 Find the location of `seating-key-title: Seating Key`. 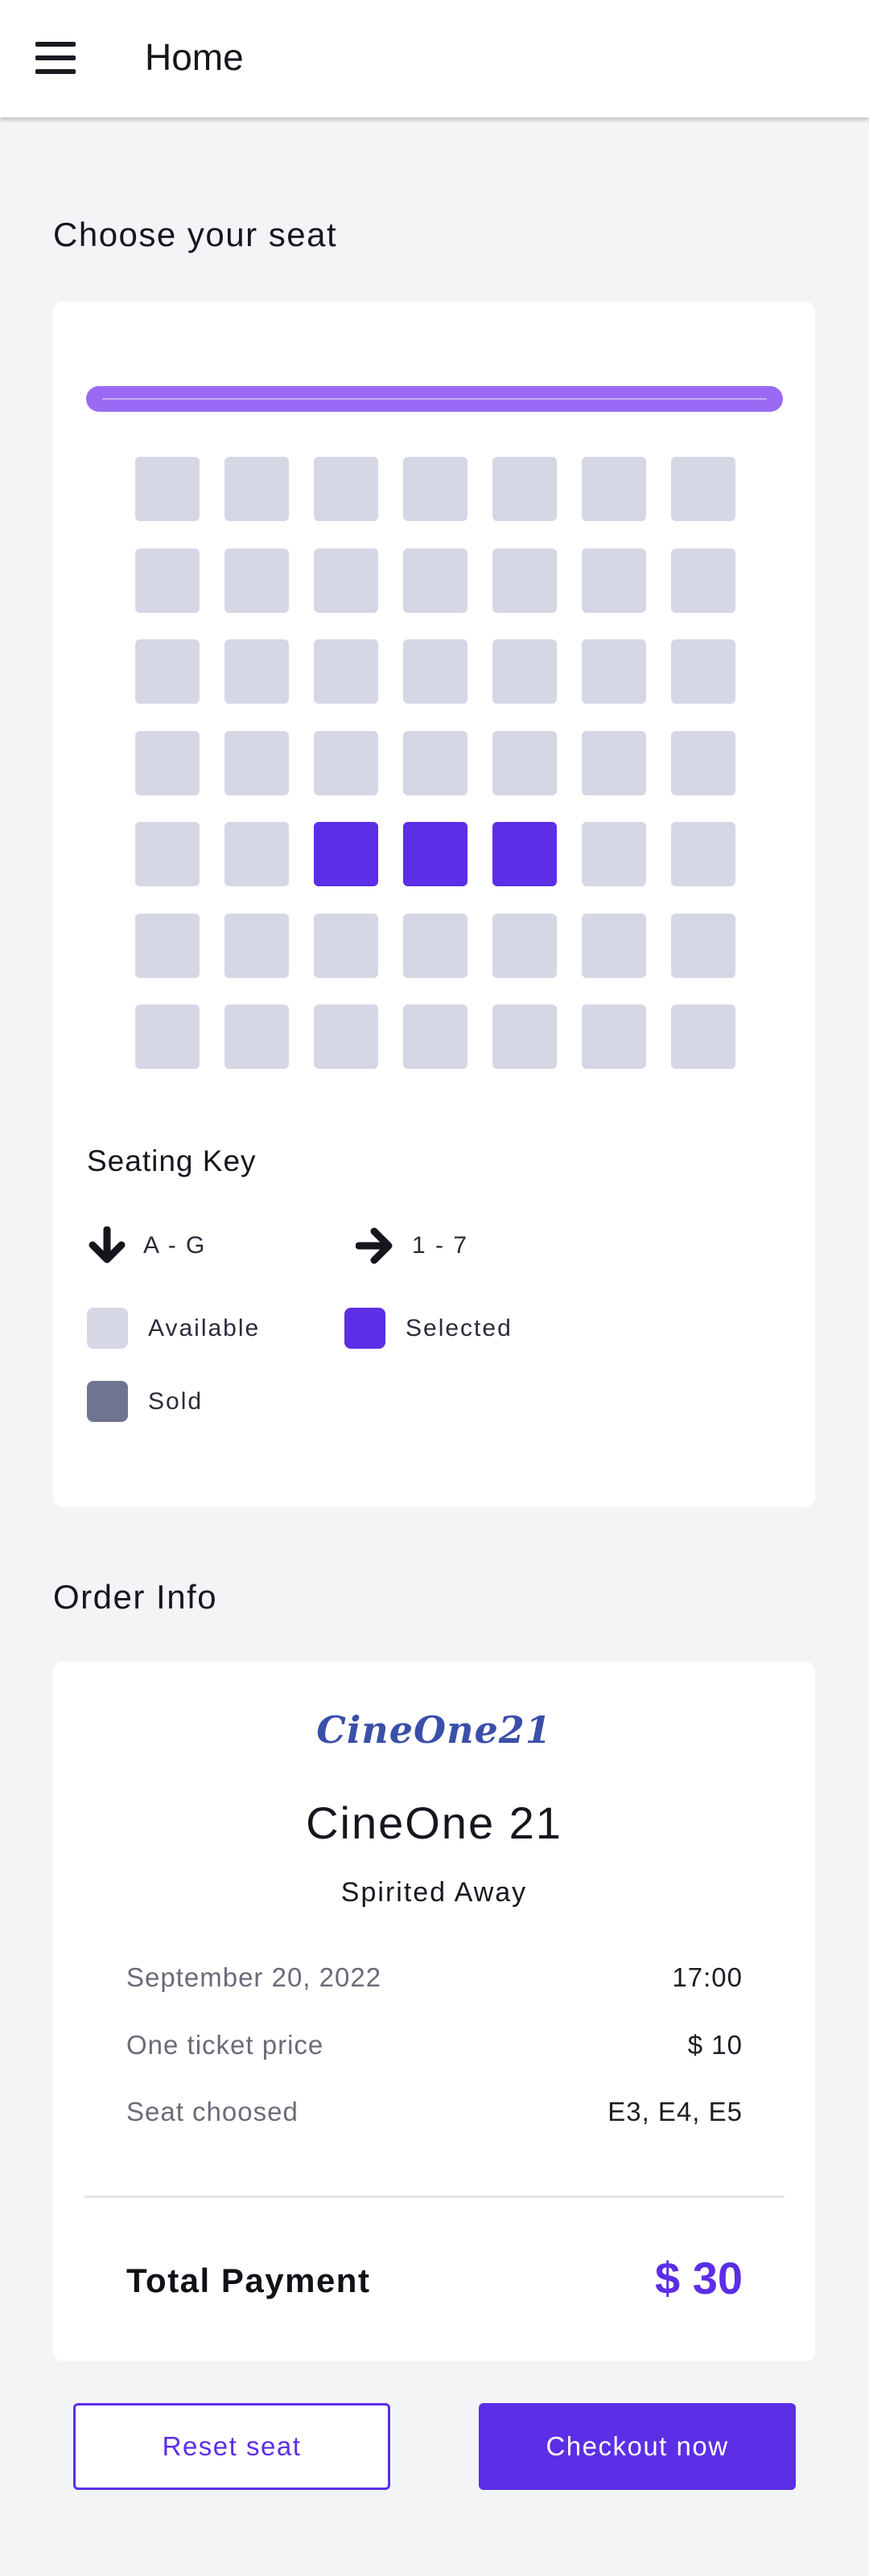

seating-key-title: Seating Key is located at coordinates (172, 1160).